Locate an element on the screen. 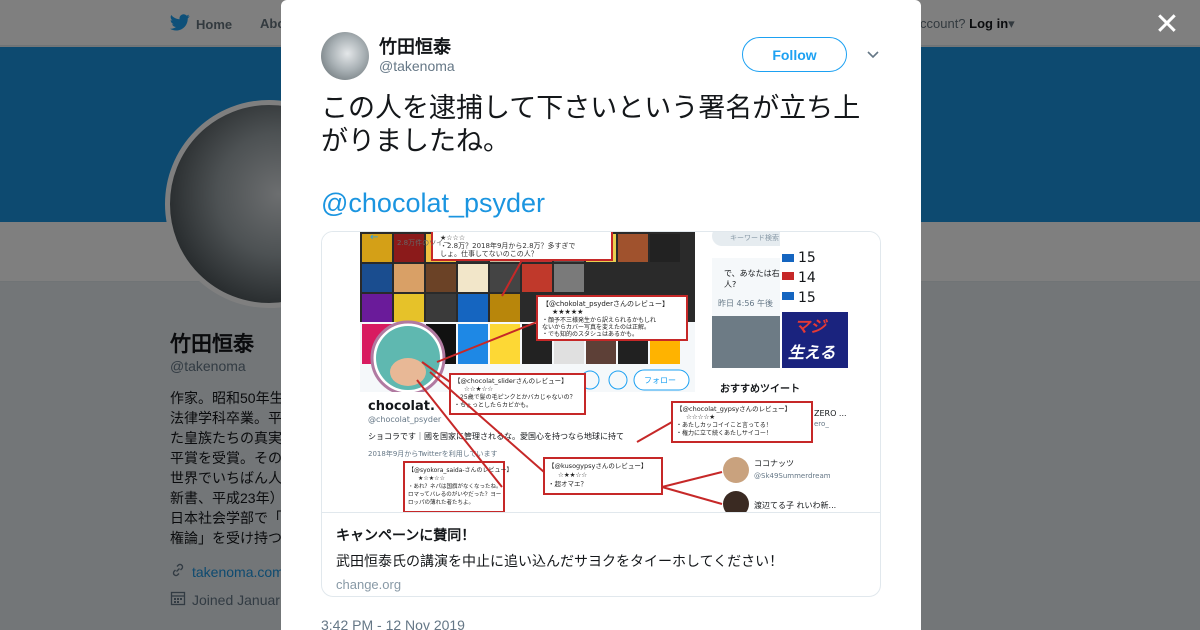 This screenshot has height=630, width=1200. chevron-down-icon is located at coordinates (873, 54).